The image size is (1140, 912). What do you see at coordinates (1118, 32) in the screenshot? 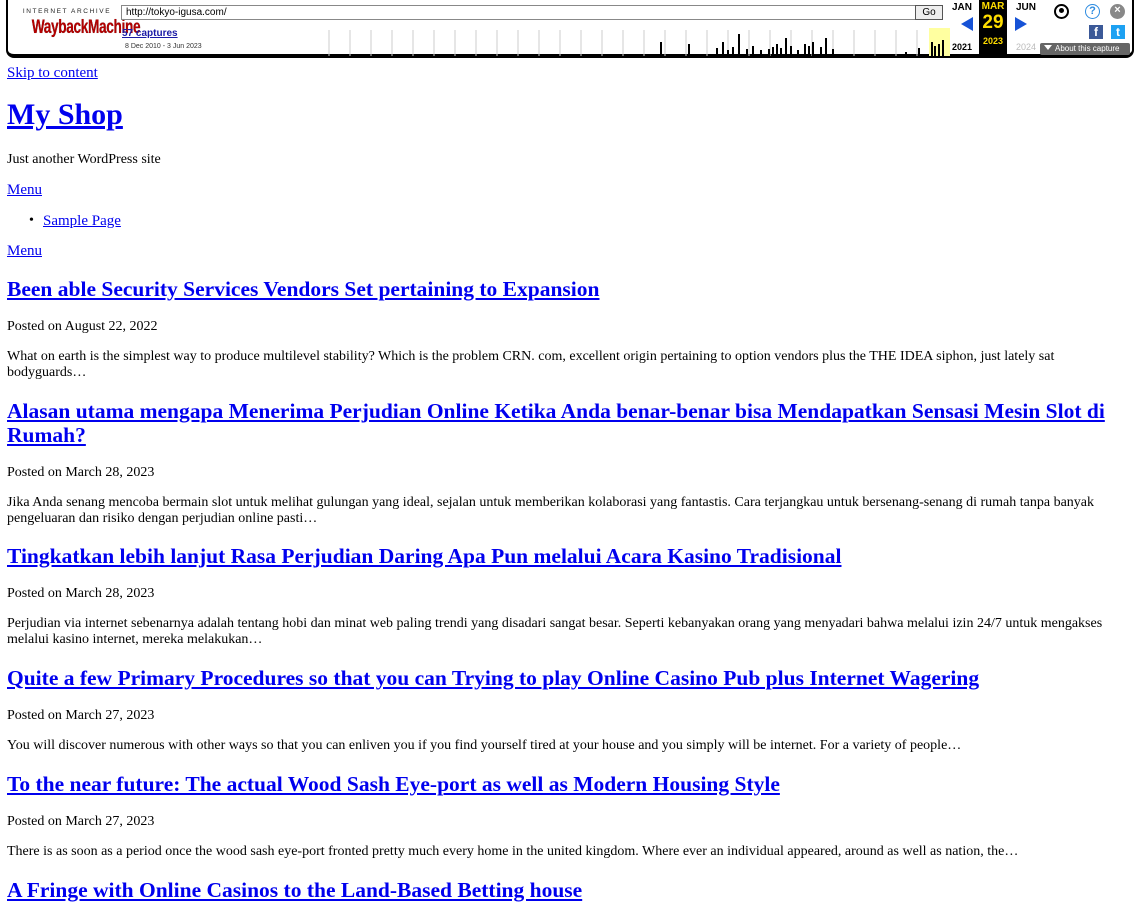
I see `twitter-icon: t` at bounding box center [1118, 32].